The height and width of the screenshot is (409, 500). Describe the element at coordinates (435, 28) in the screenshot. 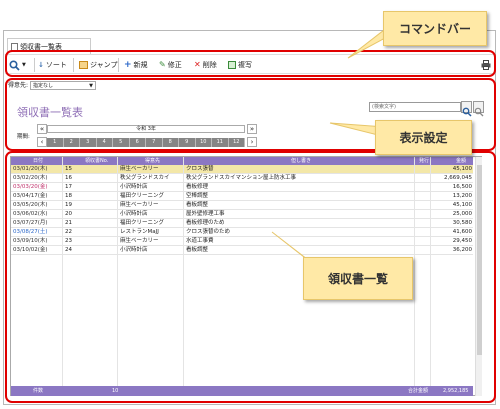

I see `command-bar-callout: コマンドバー` at that location.